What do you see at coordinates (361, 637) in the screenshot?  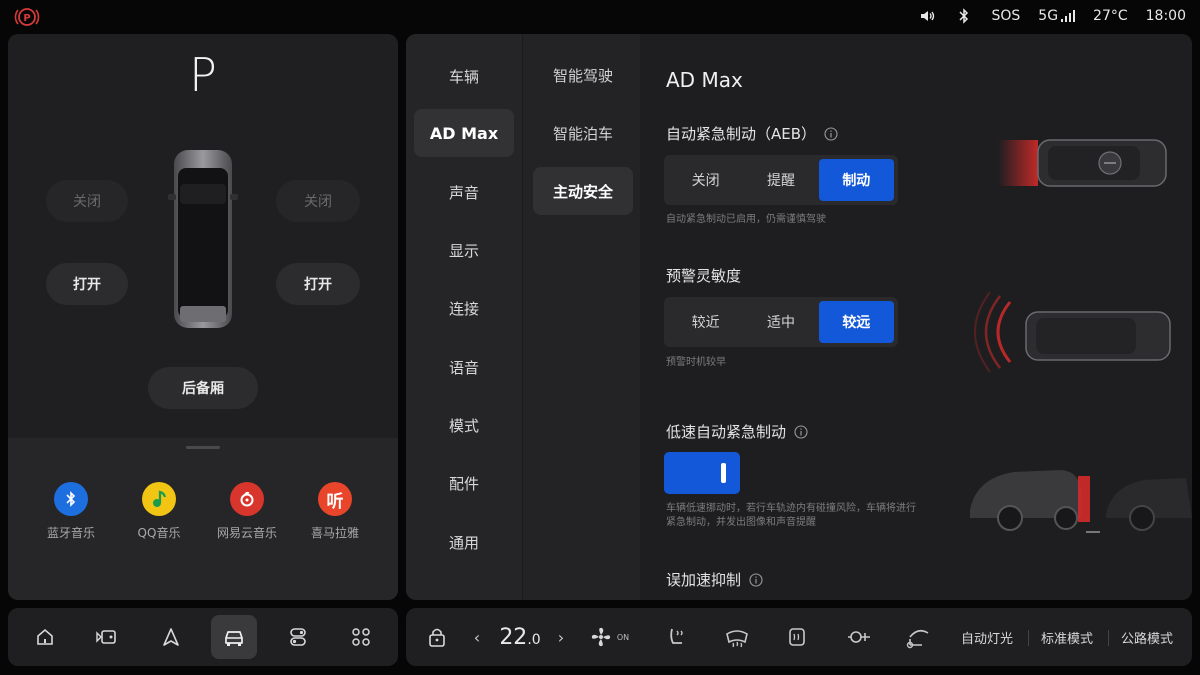 I see `apps-icon` at bounding box center [361, 637].